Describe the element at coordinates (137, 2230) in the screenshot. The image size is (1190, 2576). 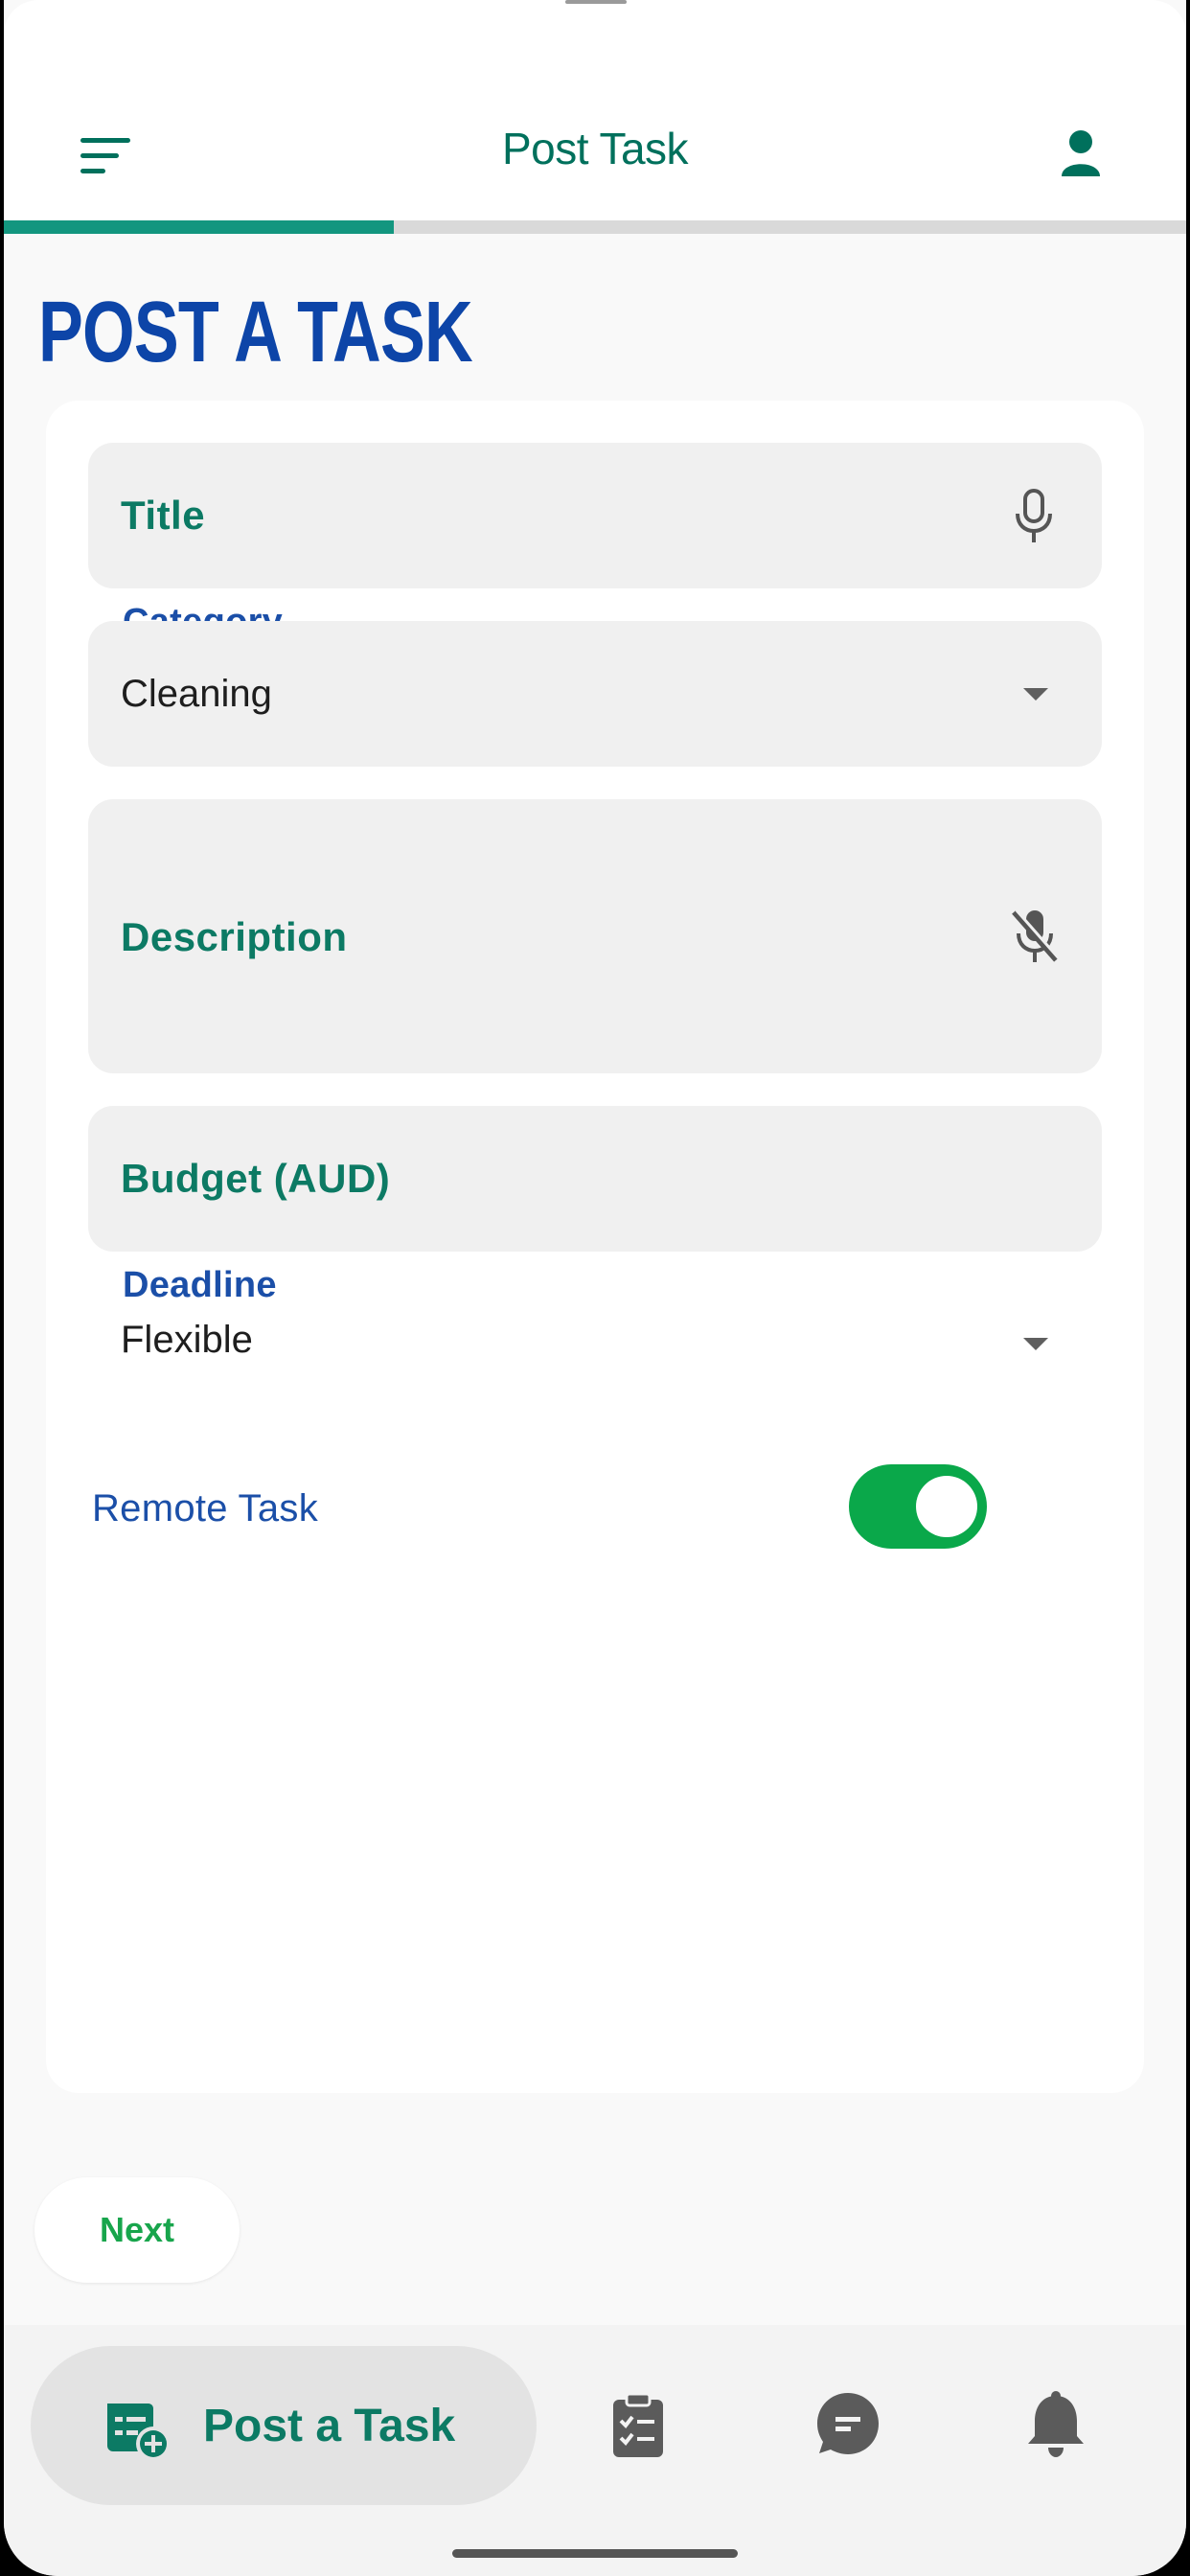
I see `next-button: Next` at that location.